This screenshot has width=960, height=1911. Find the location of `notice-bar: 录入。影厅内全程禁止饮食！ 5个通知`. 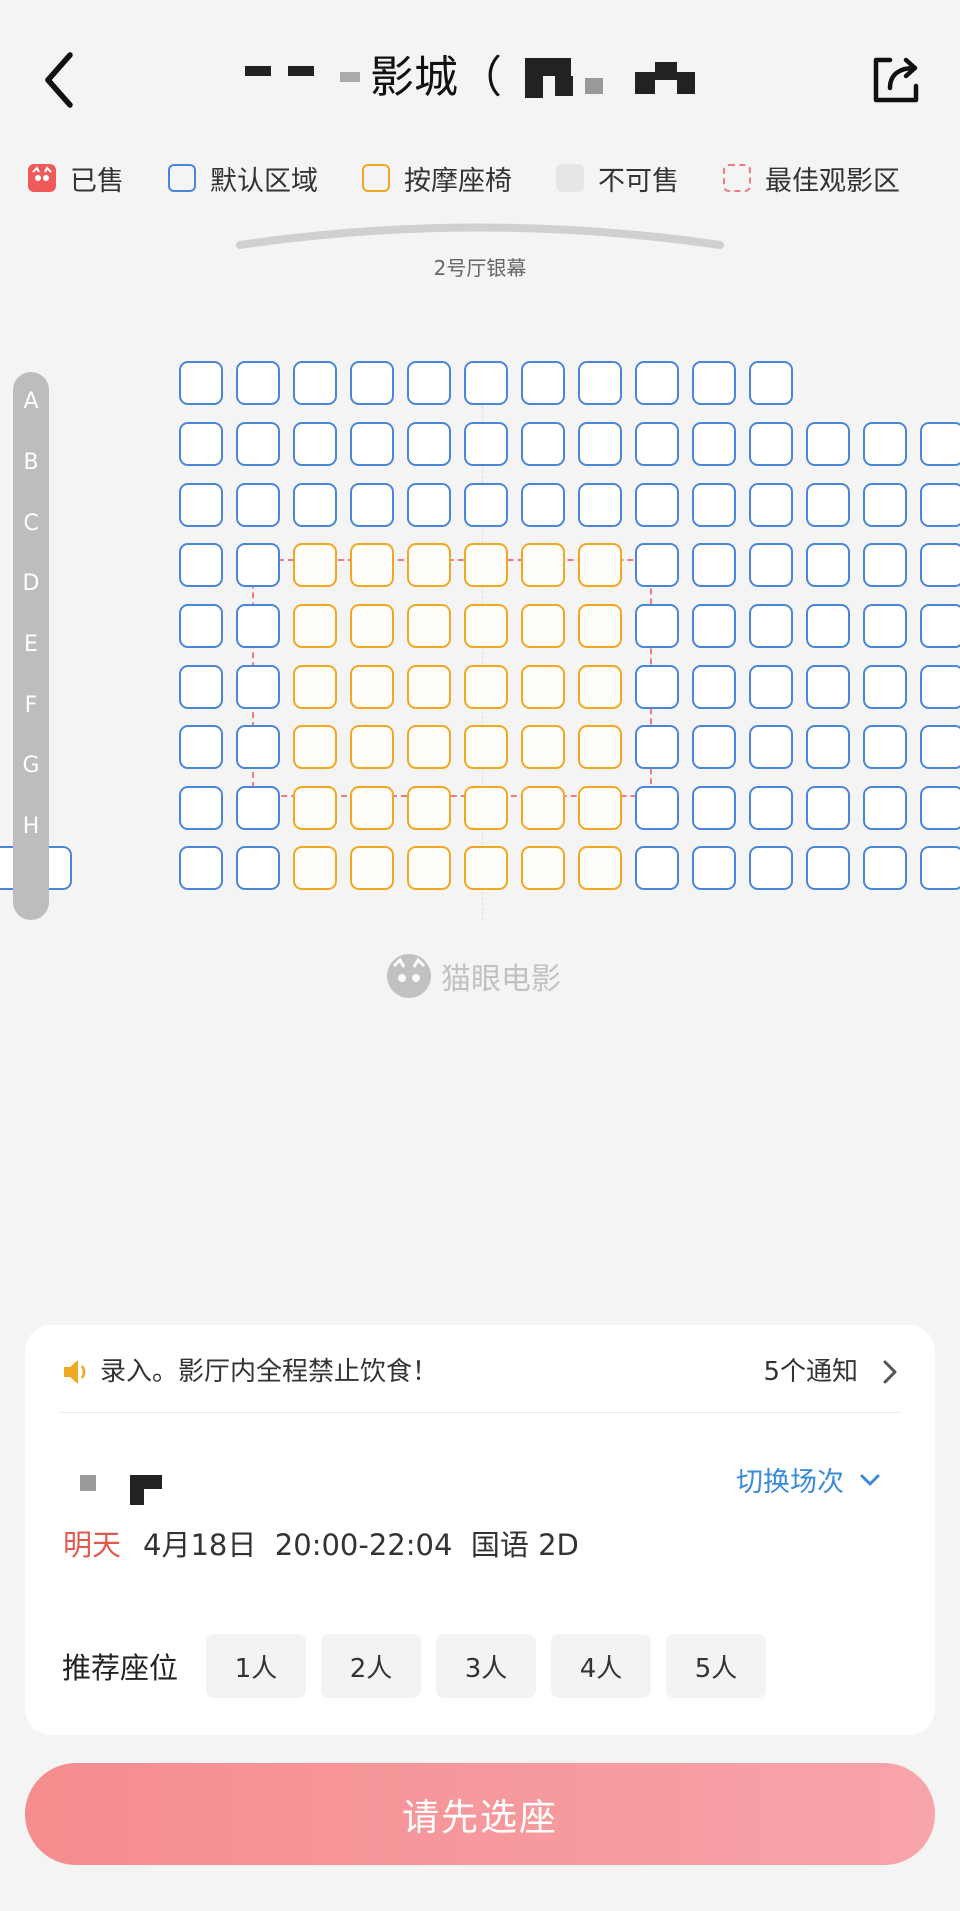

notice-bar: 录入。影厅内全程禁止饮食！ 5个通知 is located at coordinates (480, 1372).